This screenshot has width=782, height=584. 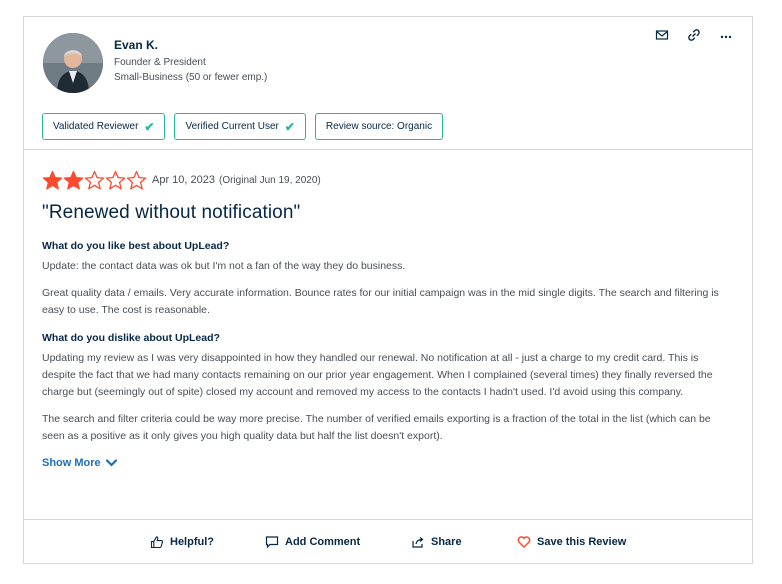 What do you see at coordinates (446, 542) in the screenshot?
I see `share-label: Share` at bounding box center [446, 542].